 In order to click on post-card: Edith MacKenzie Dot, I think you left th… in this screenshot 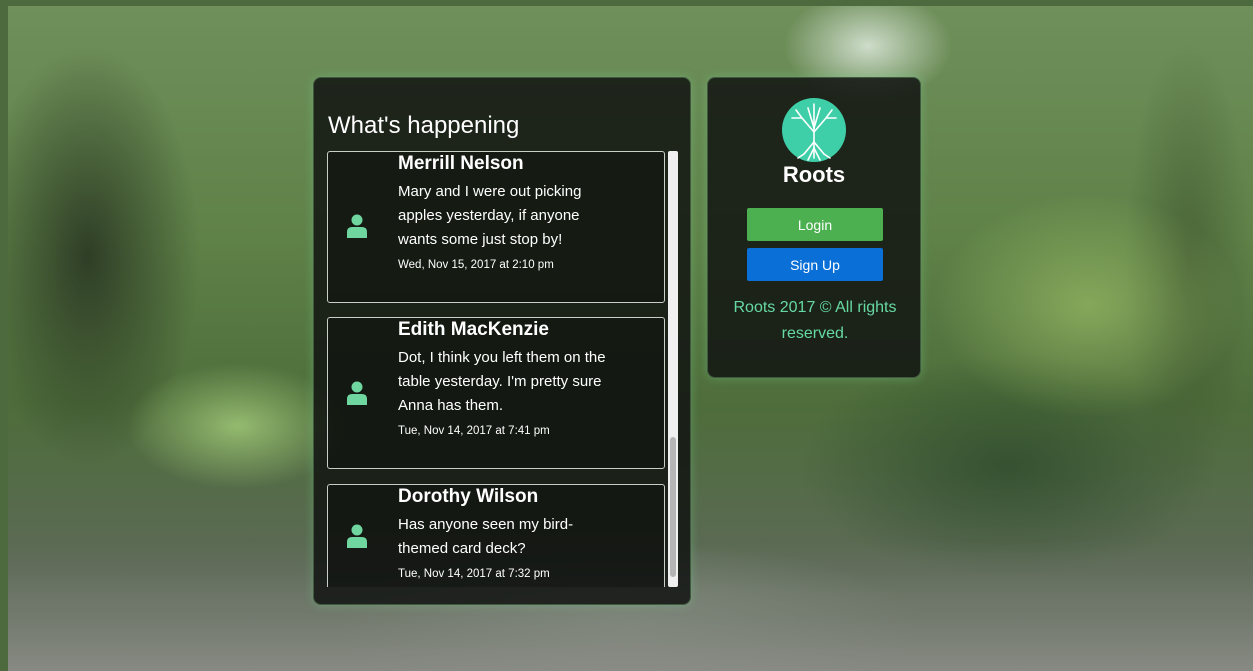, I will do `click(496, 393)`.